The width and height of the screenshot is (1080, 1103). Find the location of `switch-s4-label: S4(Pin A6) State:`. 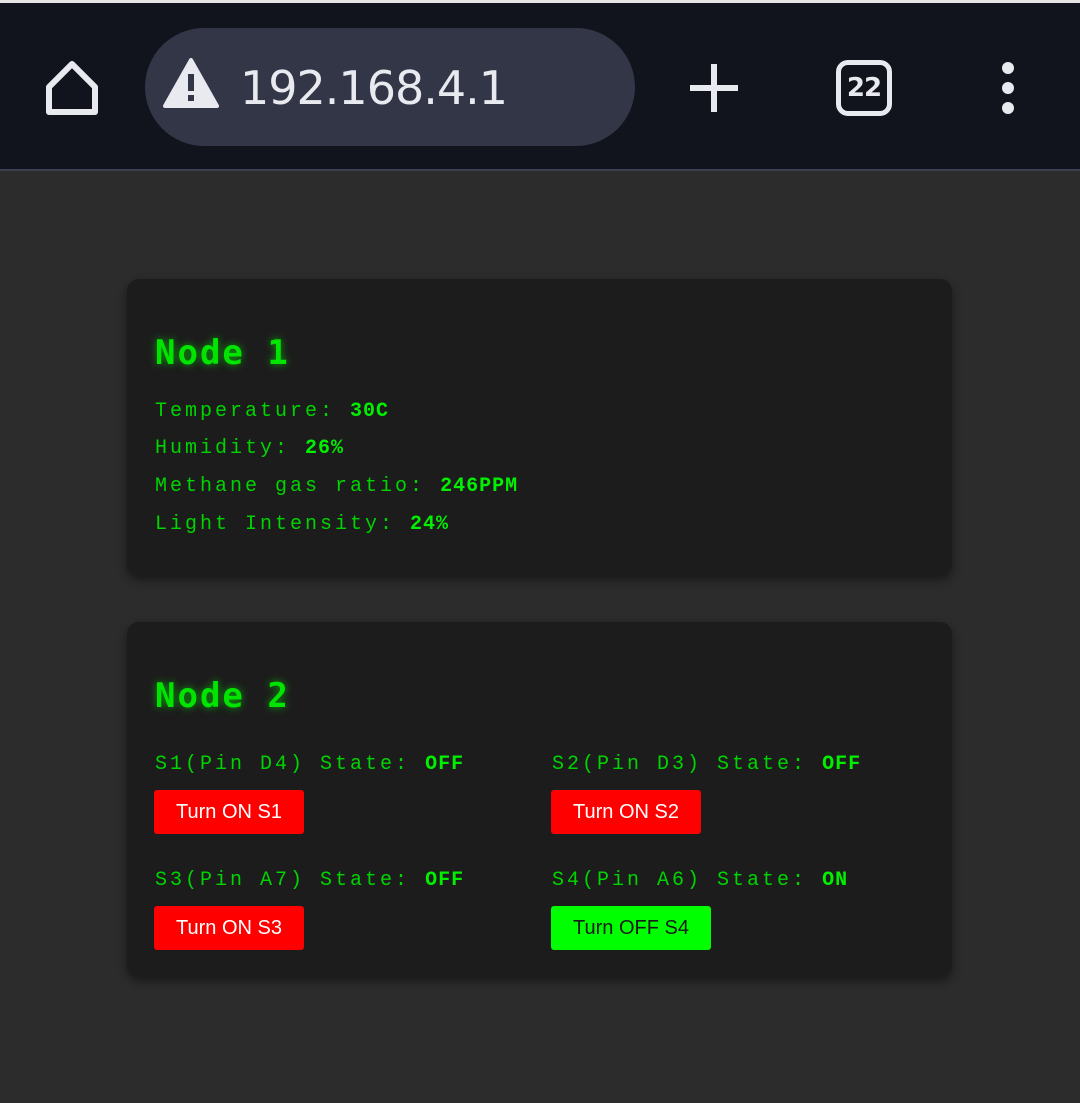

switch-s4-label: S4(Pin A6) State: is located at coordinates (680, 880).